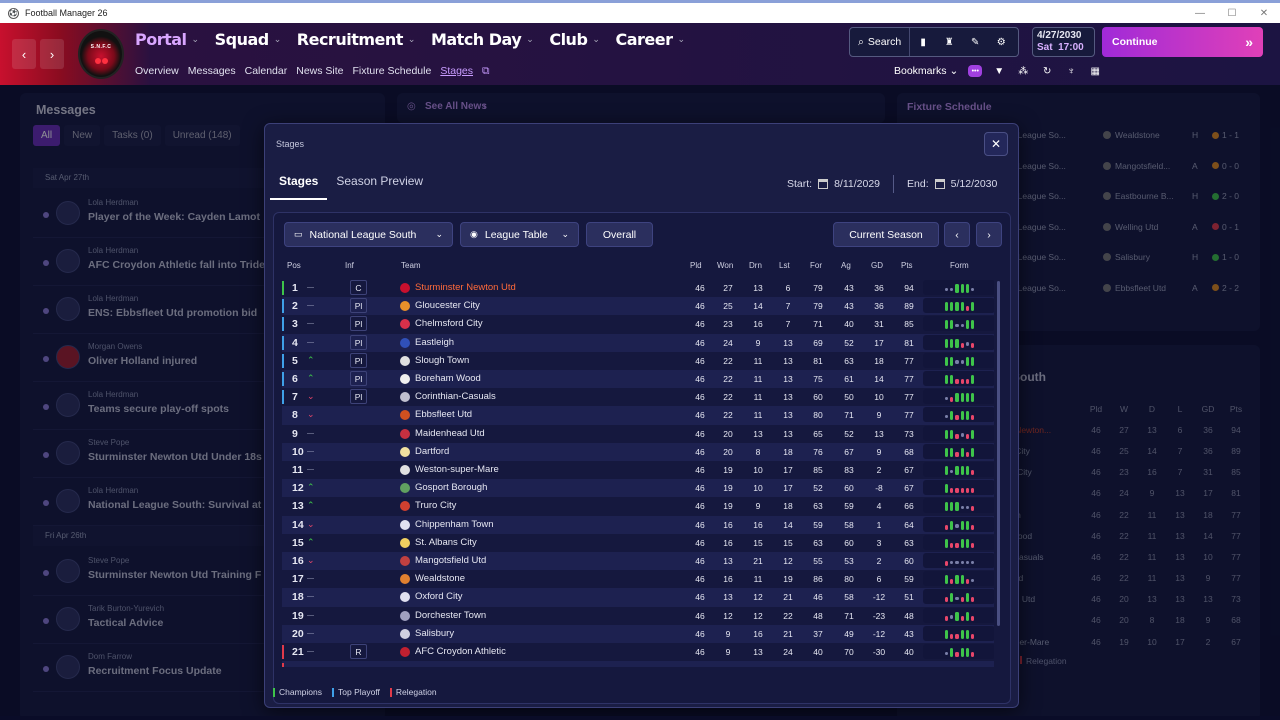 The width and height of the screenshot is (1280, 720). I want to click on table-scrollbar, so click(998, 453).